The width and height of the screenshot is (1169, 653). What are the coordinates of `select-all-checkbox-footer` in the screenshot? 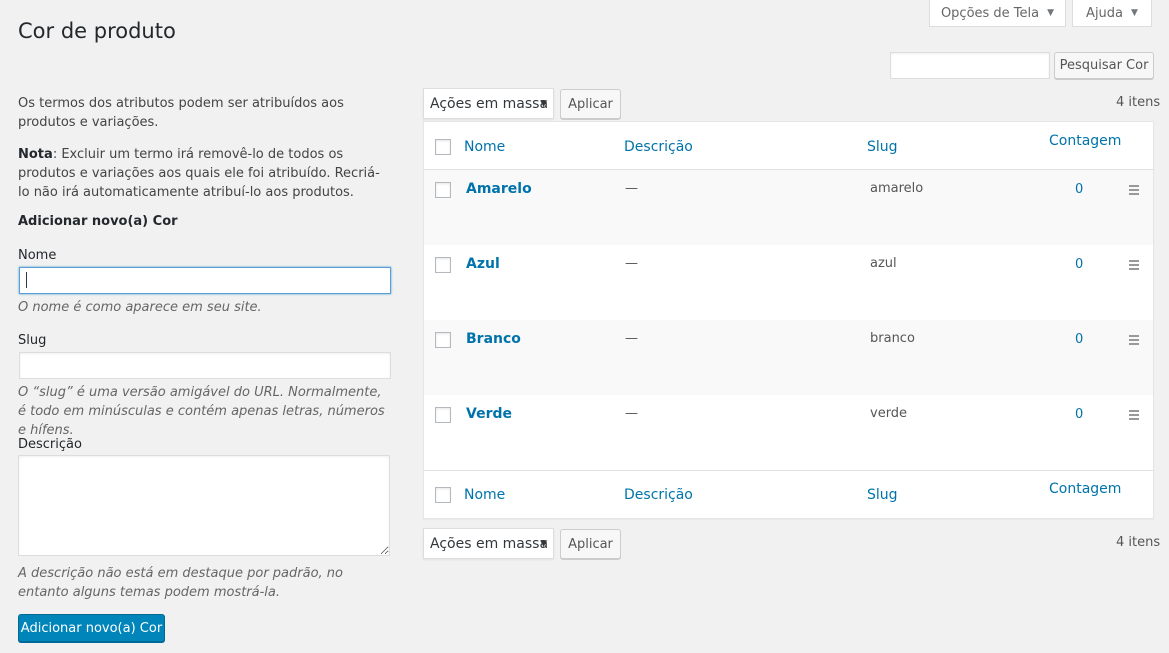 It's located at (443, 495).